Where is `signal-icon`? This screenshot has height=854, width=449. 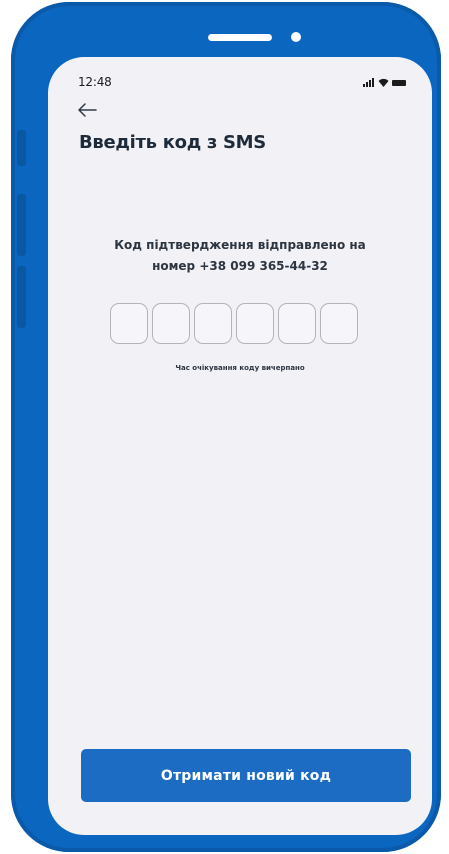
signal-icon is located at coordinates (368, 82).